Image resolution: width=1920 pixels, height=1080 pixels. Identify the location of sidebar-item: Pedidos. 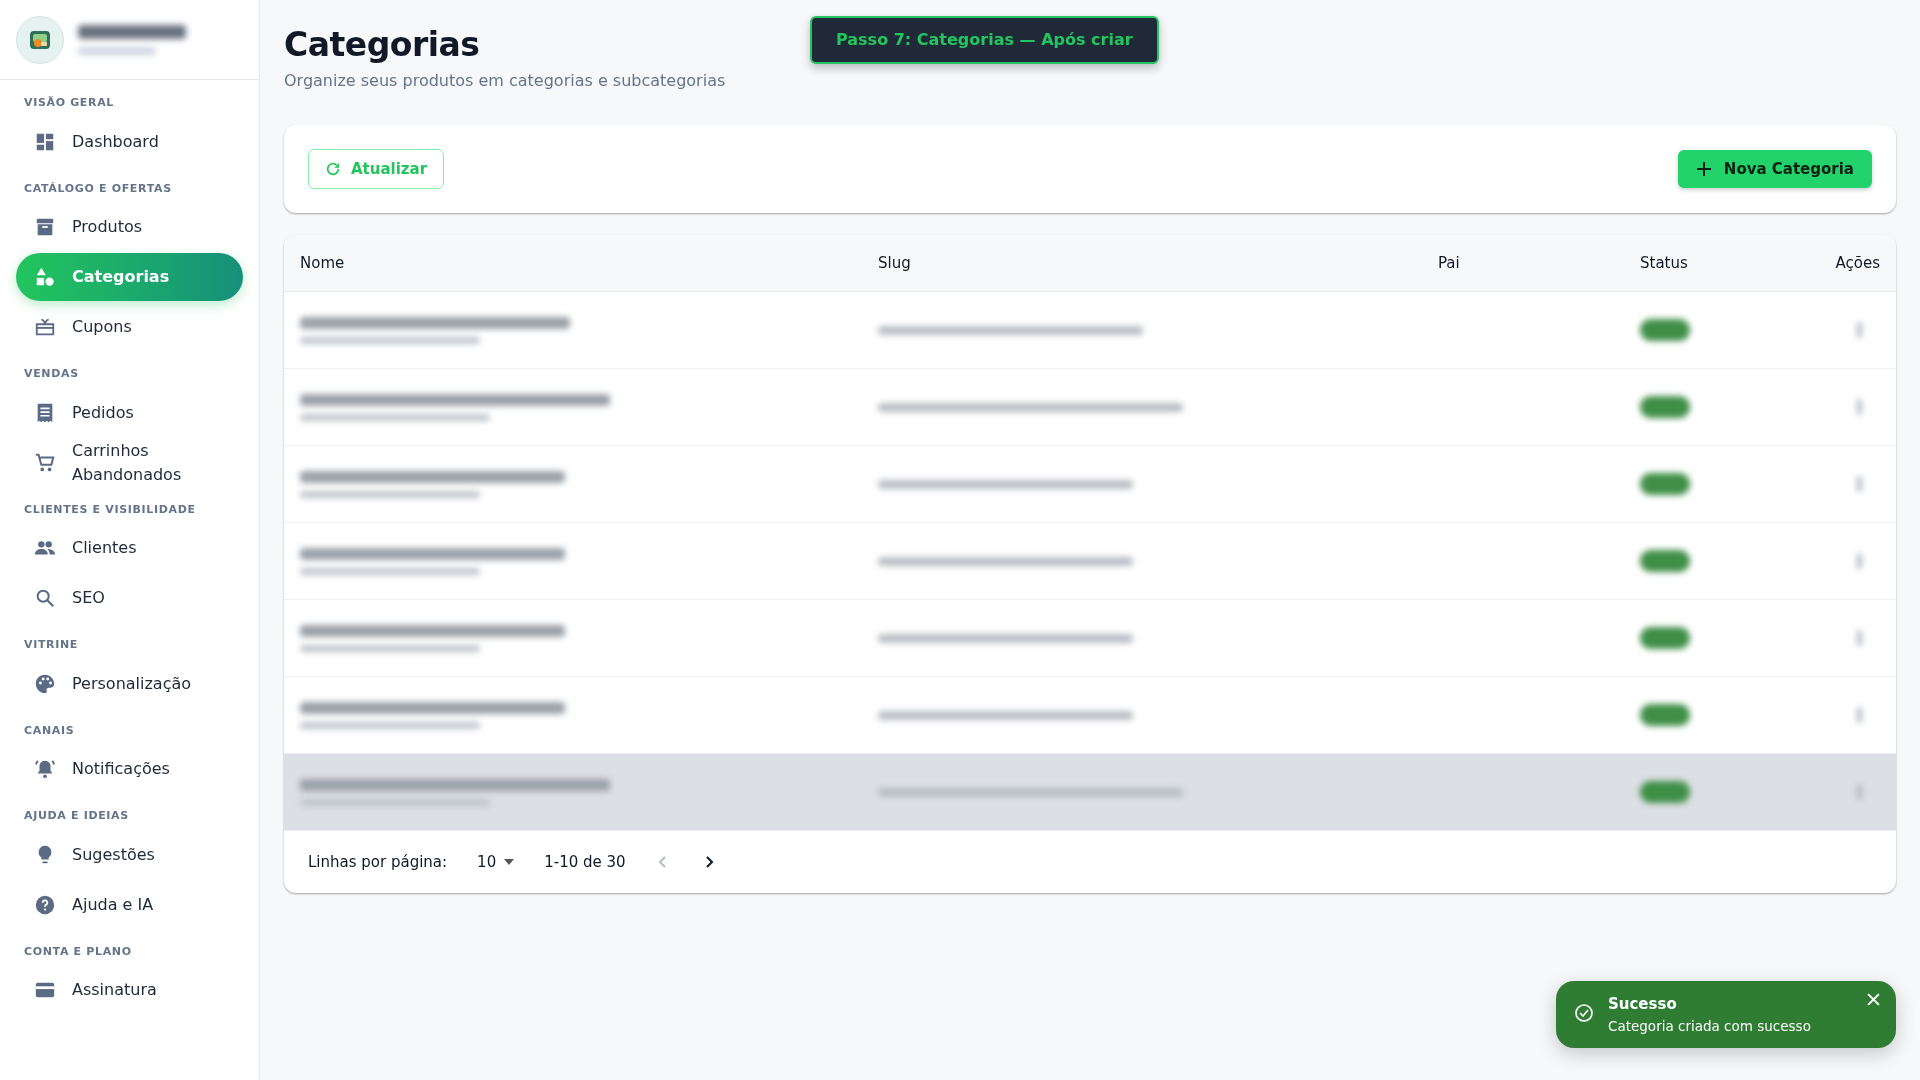
(129, 412).